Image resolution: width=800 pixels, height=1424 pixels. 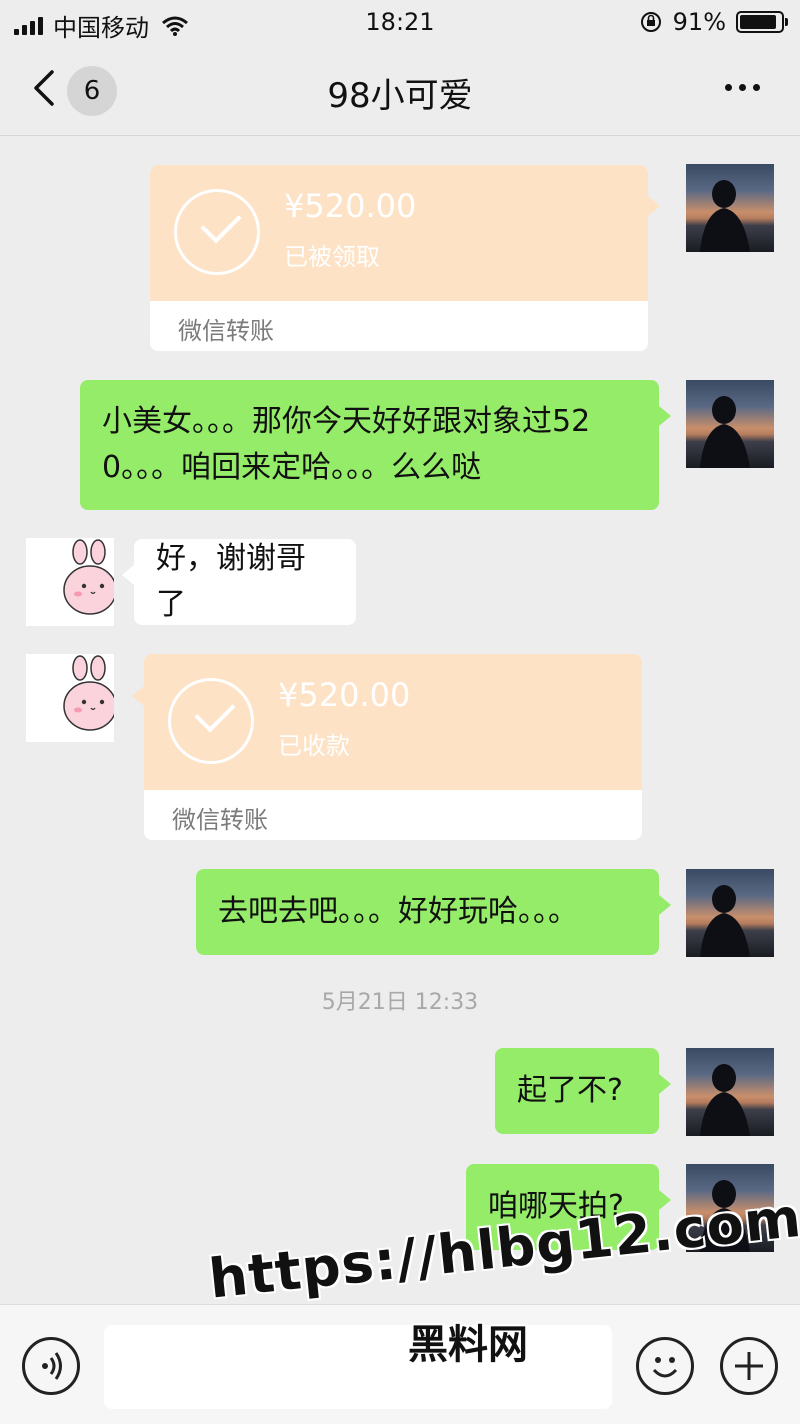 I want to click on rotation-lock-icon, so click(x=650, y=22).